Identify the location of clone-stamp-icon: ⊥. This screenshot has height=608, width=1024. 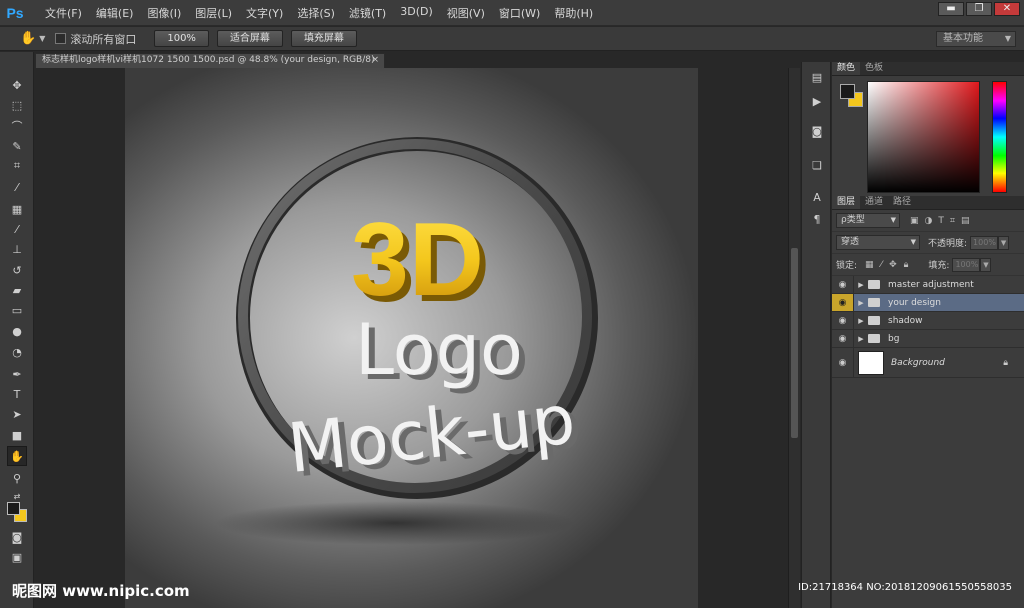
(17, 249).